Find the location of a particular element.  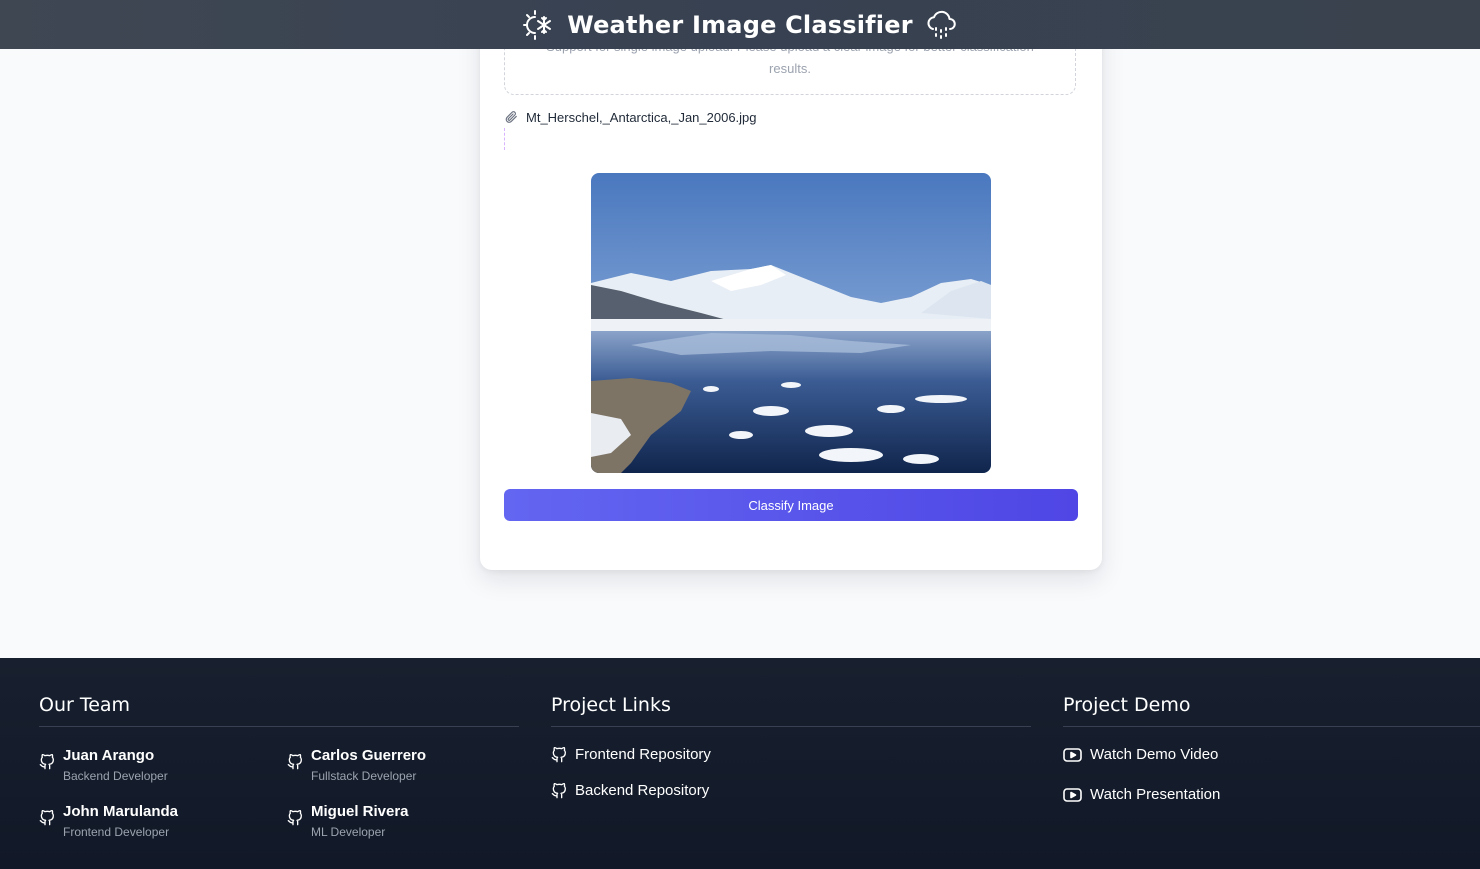

link-label: Frontend Repository is located at coordinates (643, 754).